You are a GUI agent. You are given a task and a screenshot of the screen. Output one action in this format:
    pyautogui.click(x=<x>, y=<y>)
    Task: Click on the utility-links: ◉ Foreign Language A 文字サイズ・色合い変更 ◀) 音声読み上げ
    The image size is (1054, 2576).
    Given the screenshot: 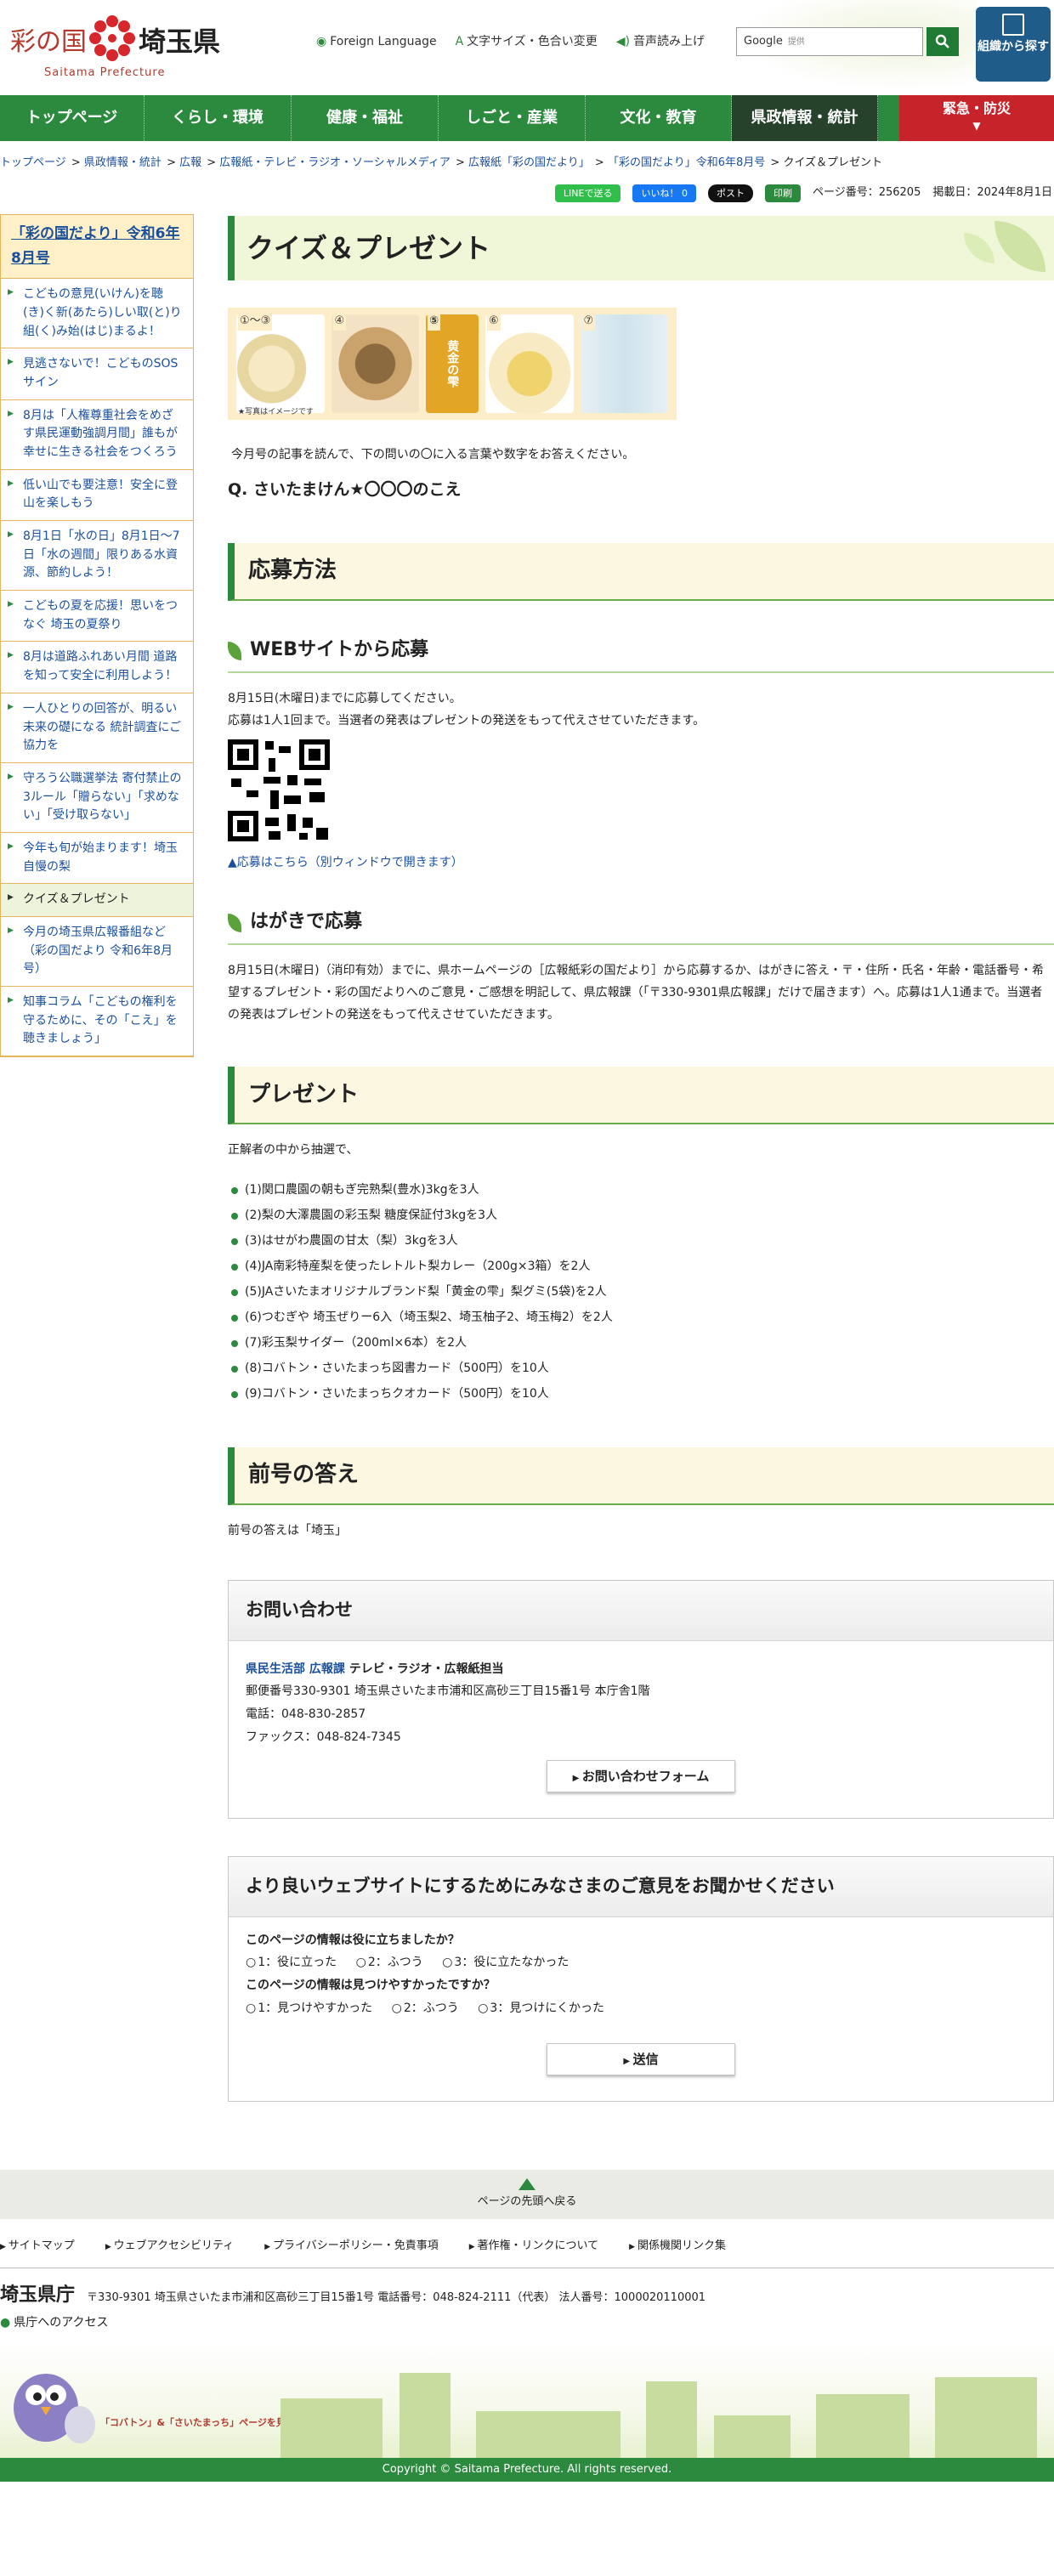 What is the action you would take?
    pyautogui.click(x=510, y=41)
    